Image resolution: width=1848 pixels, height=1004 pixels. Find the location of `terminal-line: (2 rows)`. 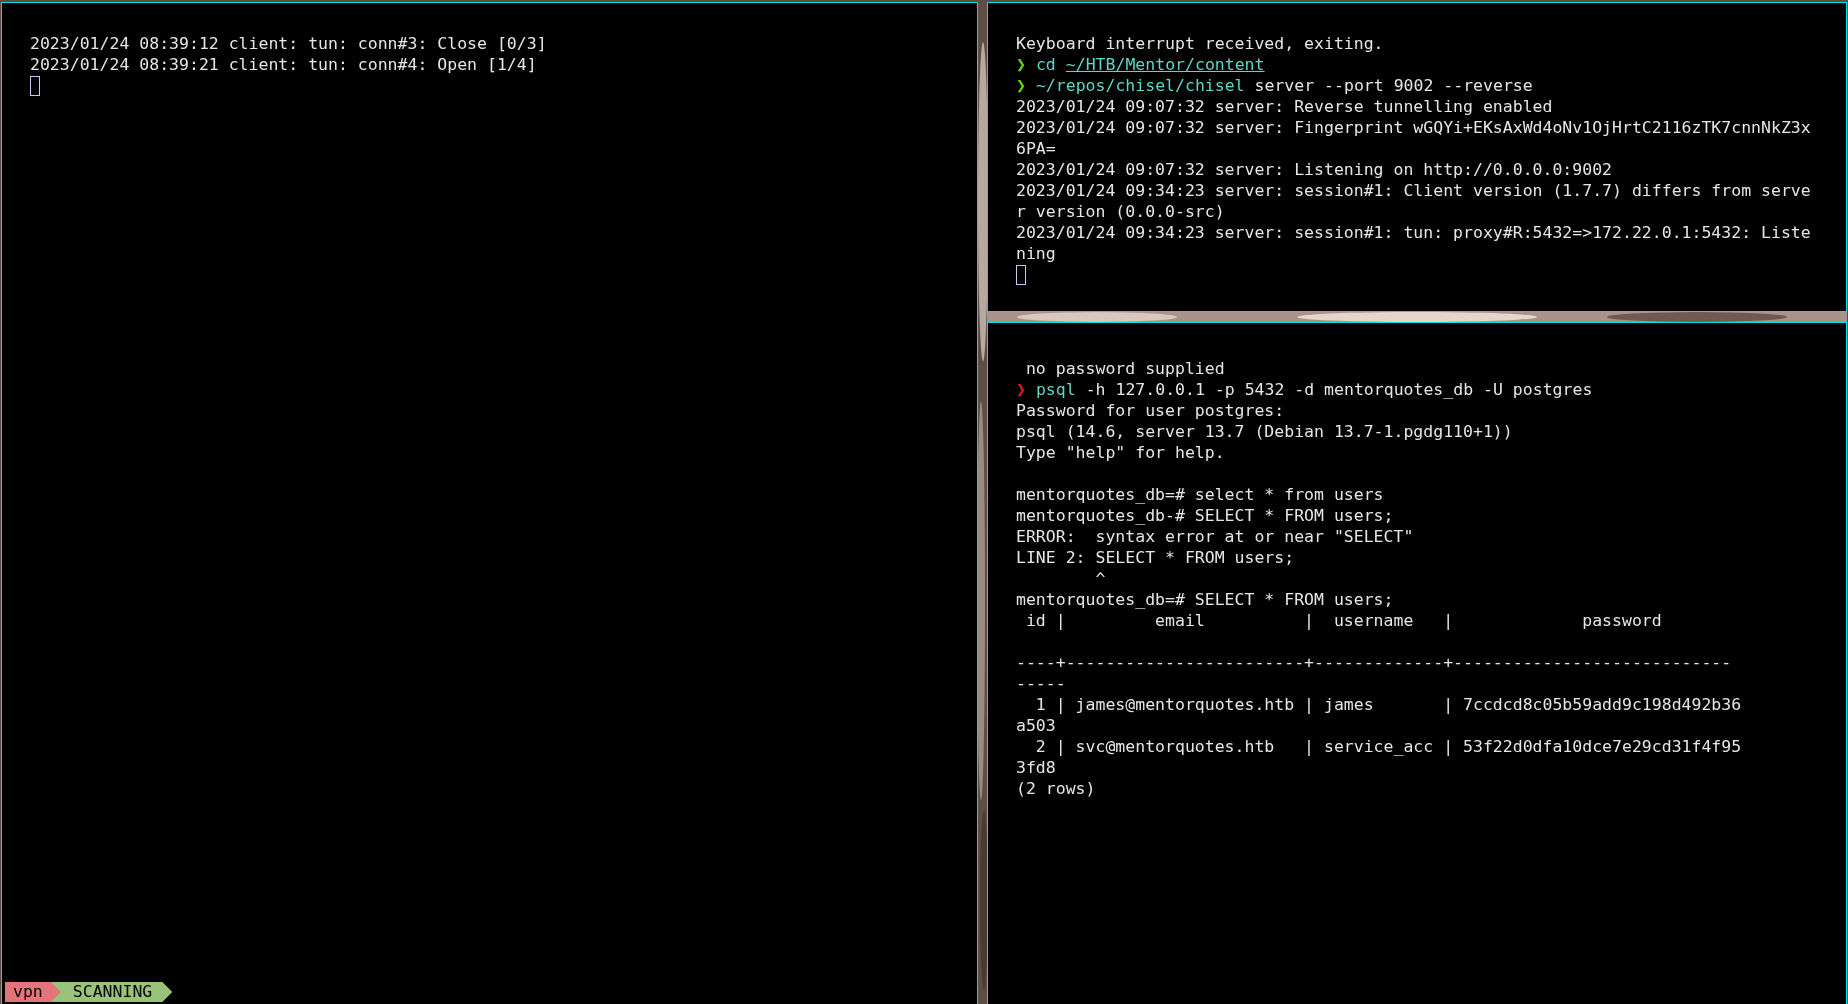

terminal-line: (2 rows) is located at coordinates (1056, 788).